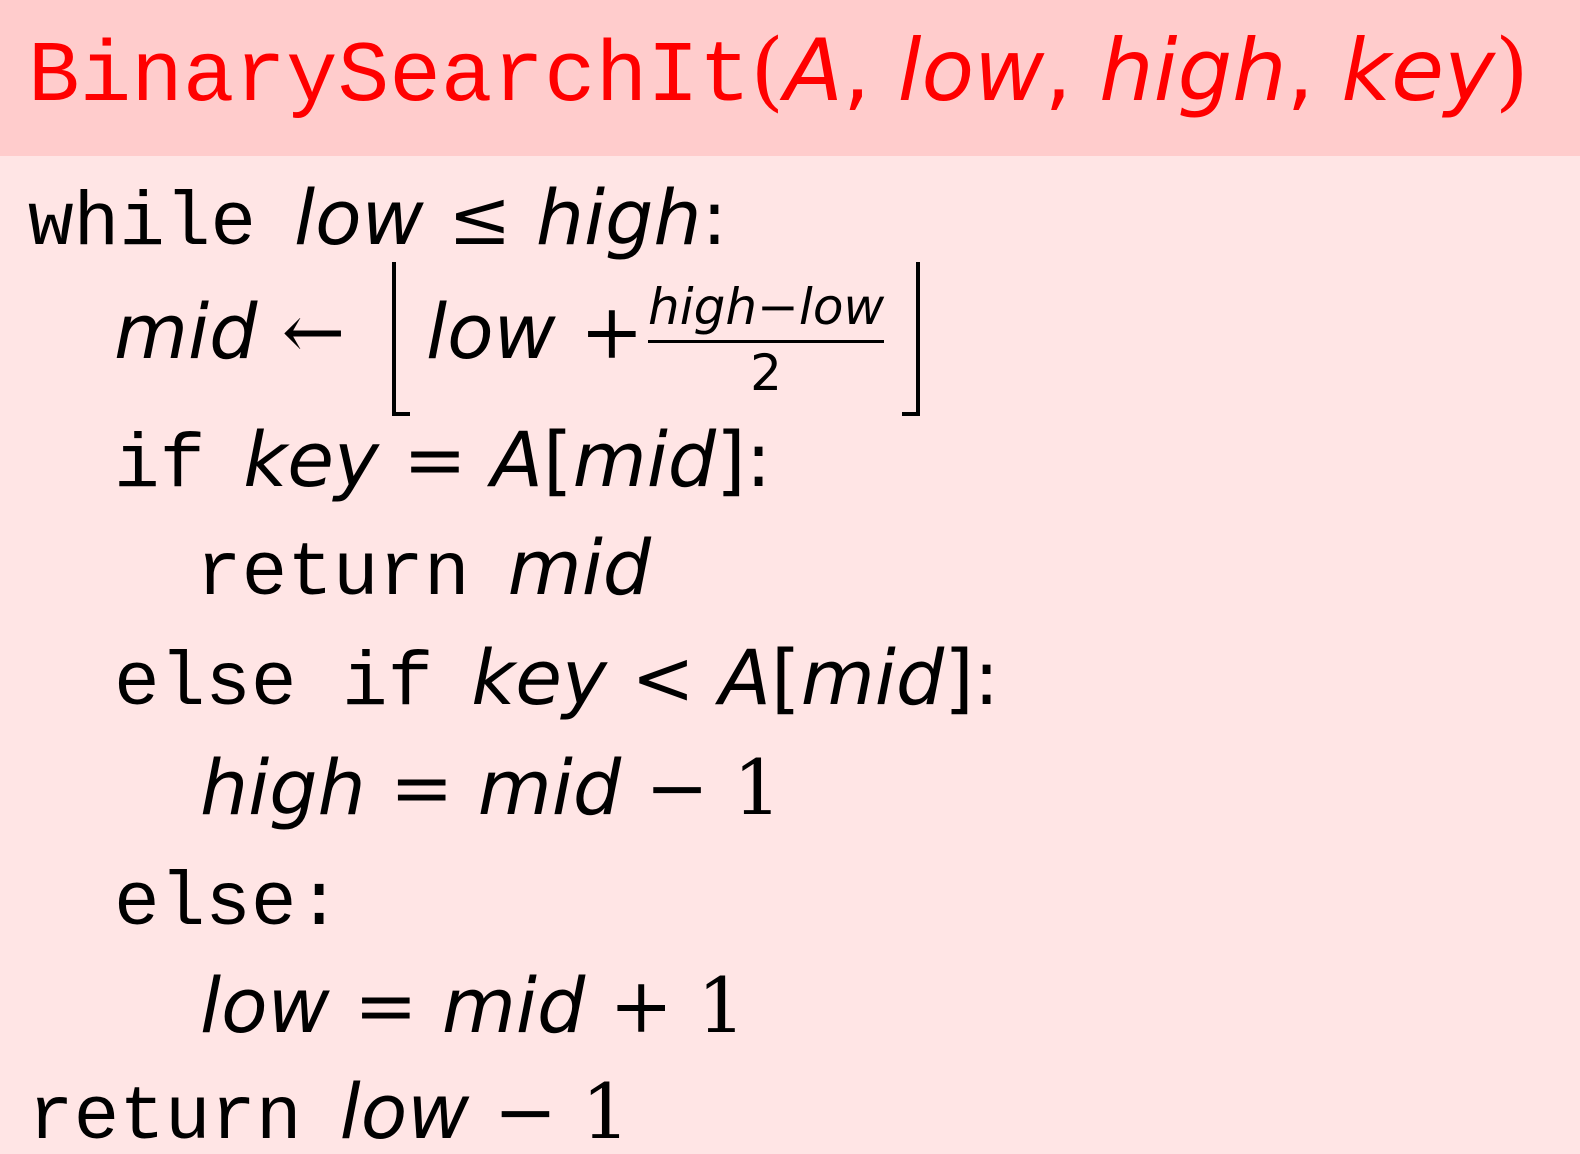 The width and height of the screenshot is (1580, 1154). What do you see at coordinates (911, 339) in the screenshot?
I see `floor-right-bracket` at bounding box center [911, 339].